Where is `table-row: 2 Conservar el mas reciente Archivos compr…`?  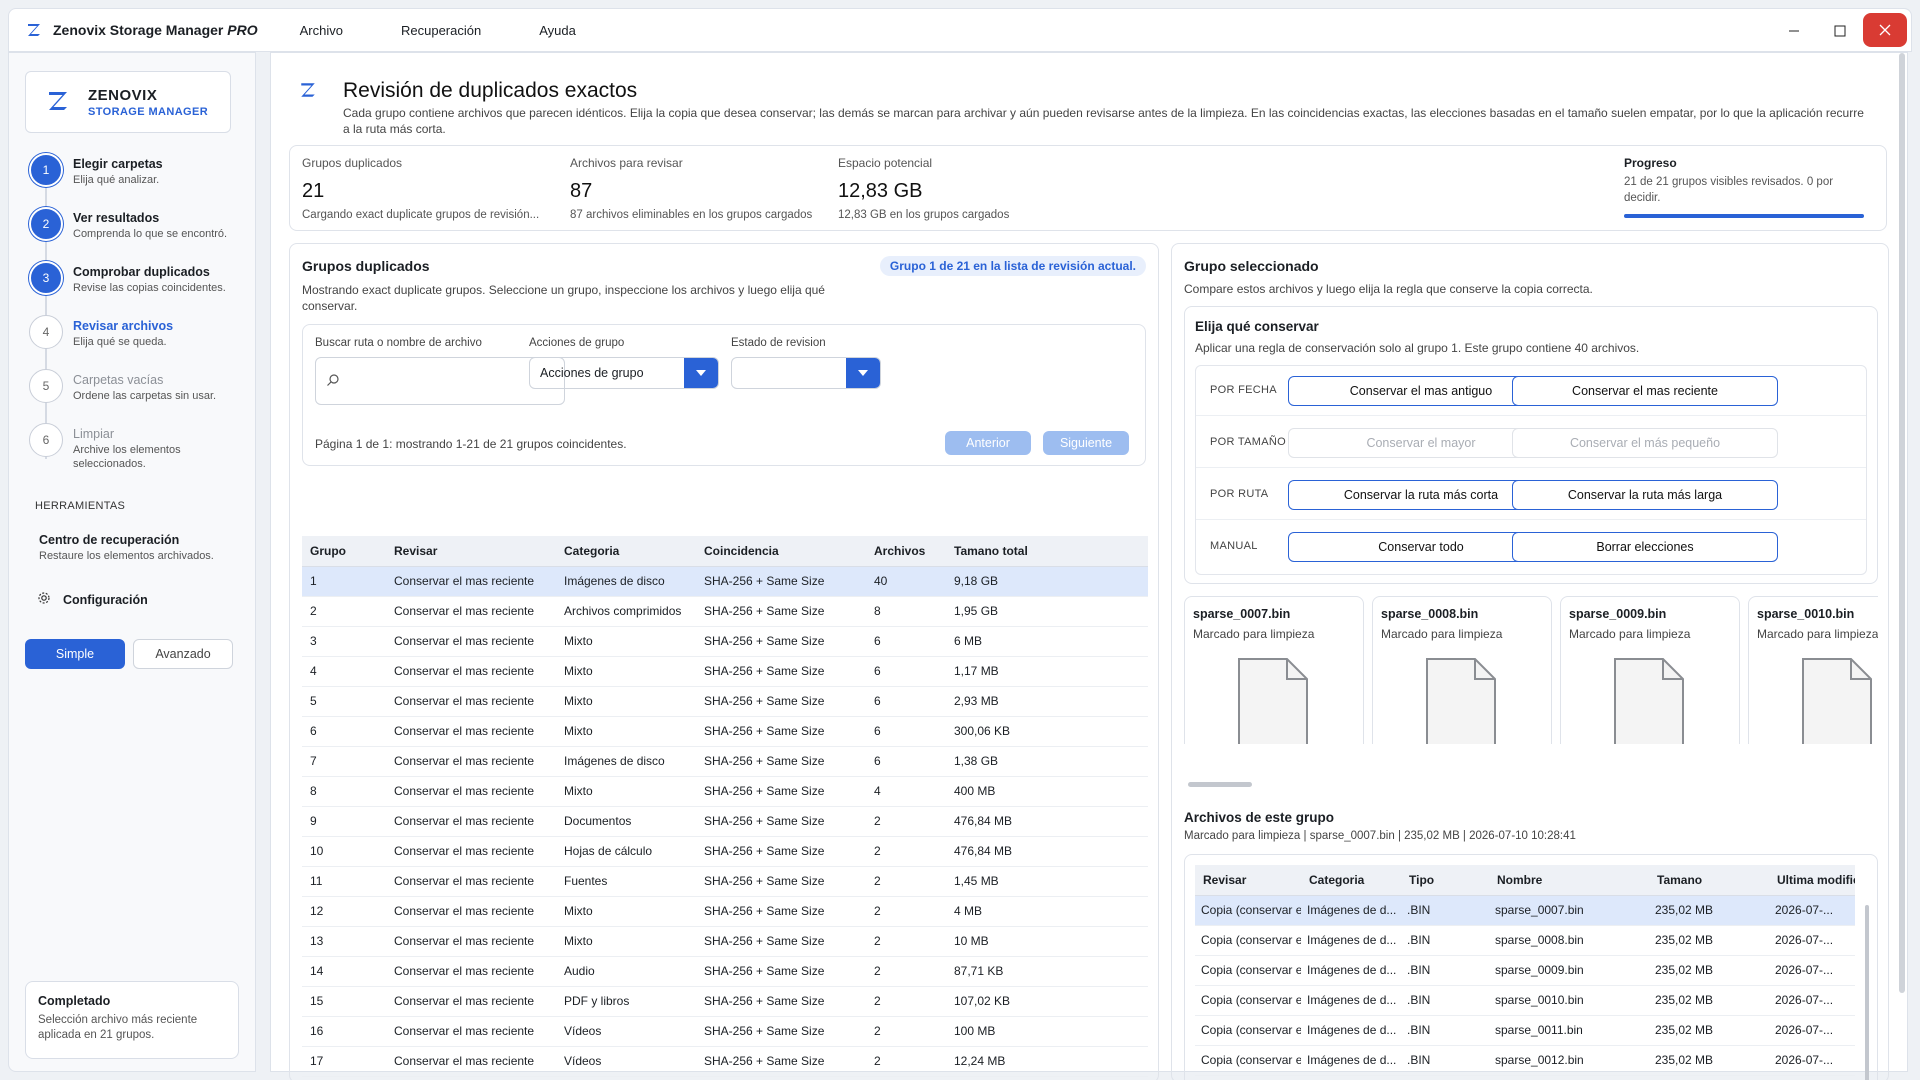 table-row: 2 Conservar el mas reciente Archivos compr… is located at coordinates (725, 611).